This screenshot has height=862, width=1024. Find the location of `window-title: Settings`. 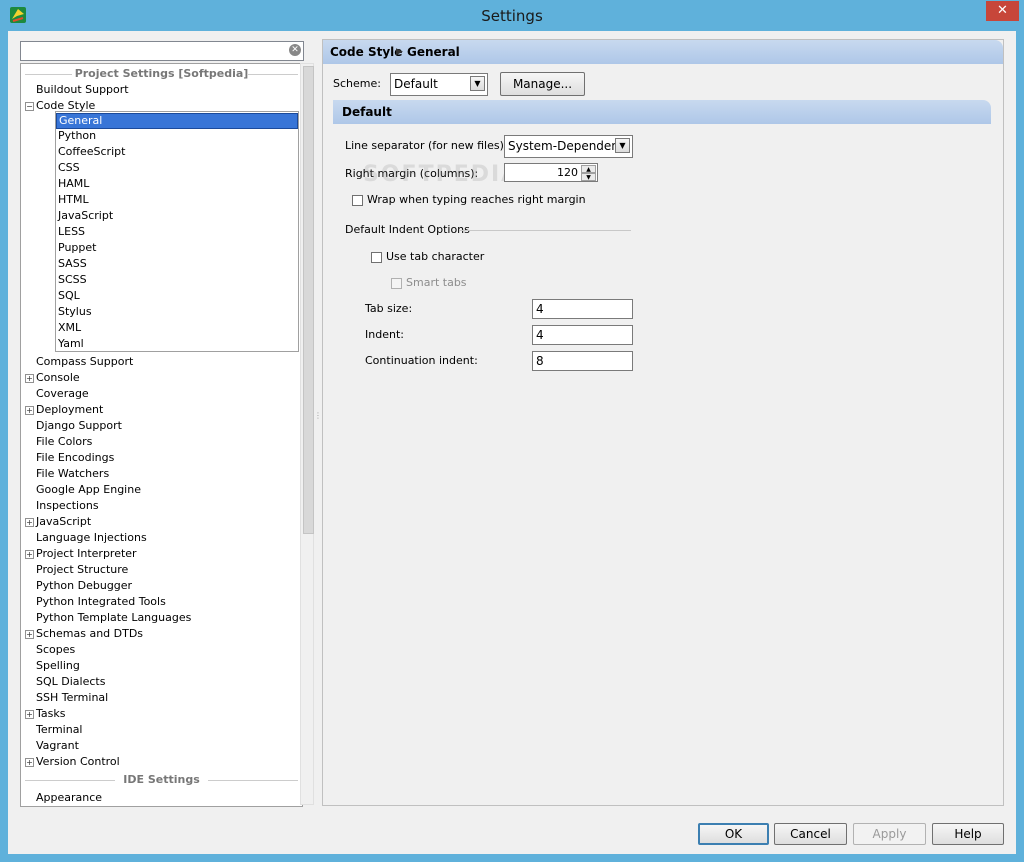

window-title: Settings is located at coordinates (512, 16).